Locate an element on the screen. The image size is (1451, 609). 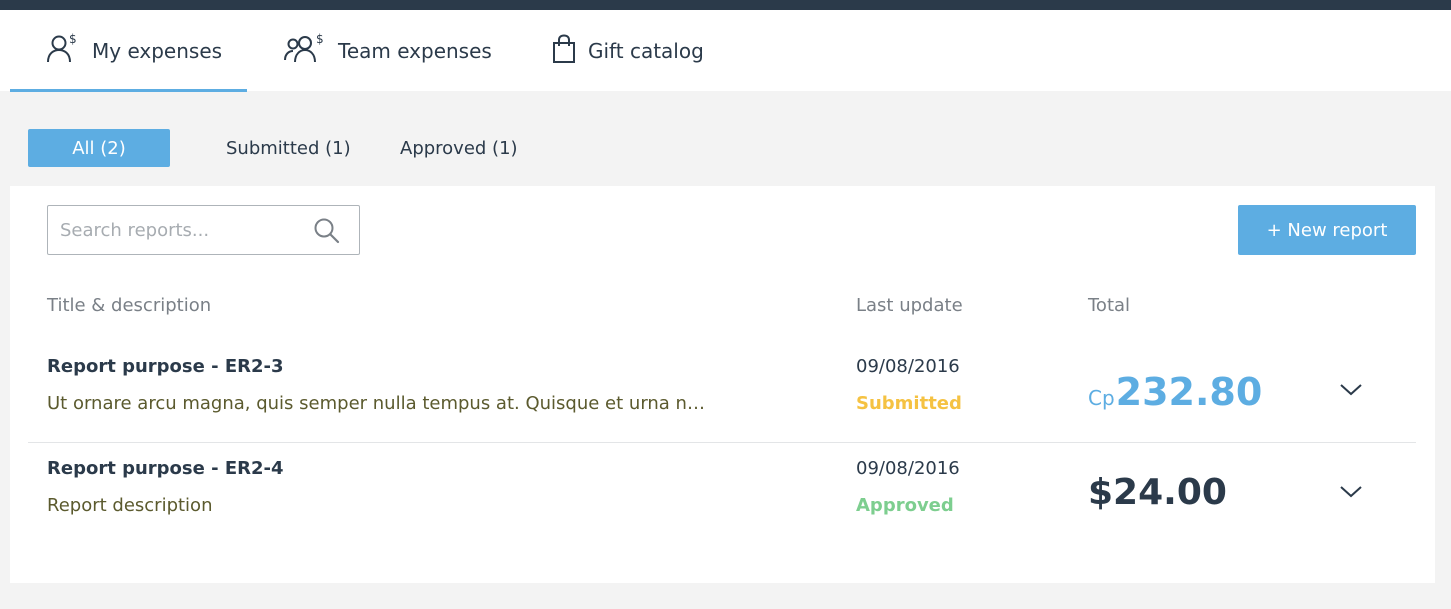
report-title: Report purpose - ER2-3 is located at coordinates (165, 366).